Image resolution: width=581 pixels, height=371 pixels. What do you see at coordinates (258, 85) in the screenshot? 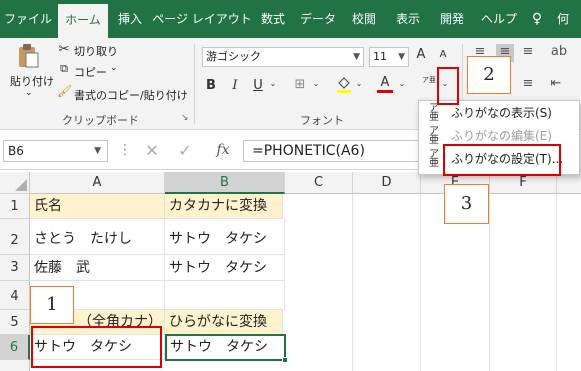
I see `underline-button: U` at bounding box center [258, 85].